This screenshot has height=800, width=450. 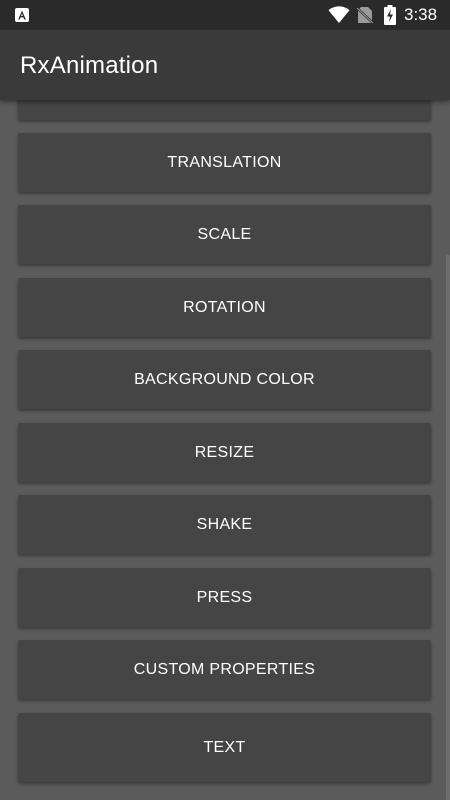 I want to click on notification-a-icon, so click(x=22, y=15).